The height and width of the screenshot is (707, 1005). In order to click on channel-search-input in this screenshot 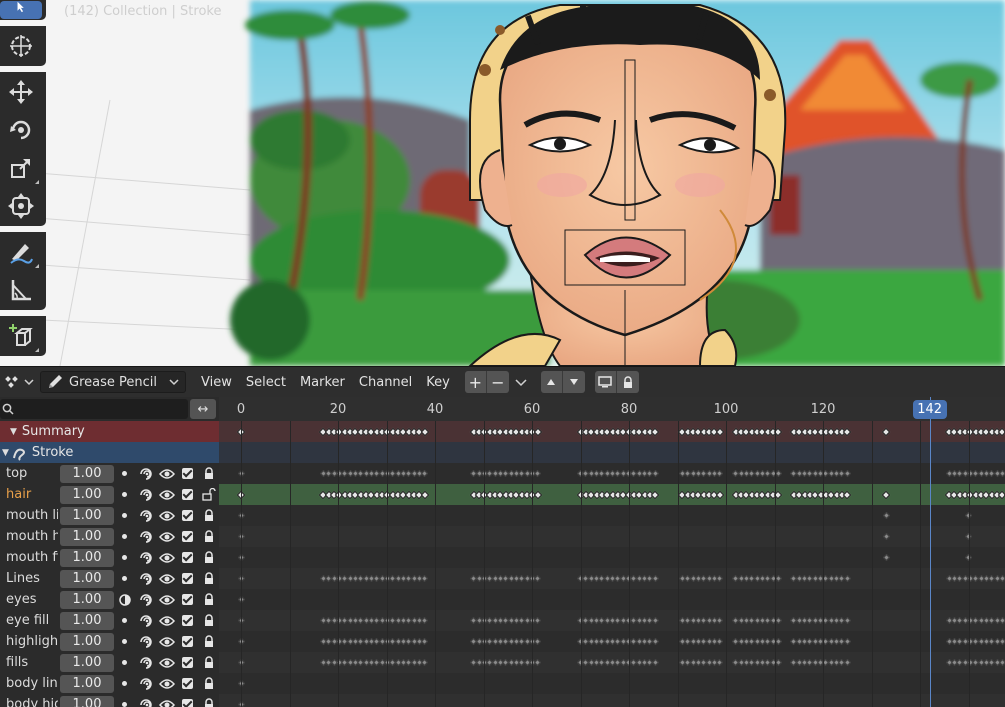, I will do `click(94, 409)`.